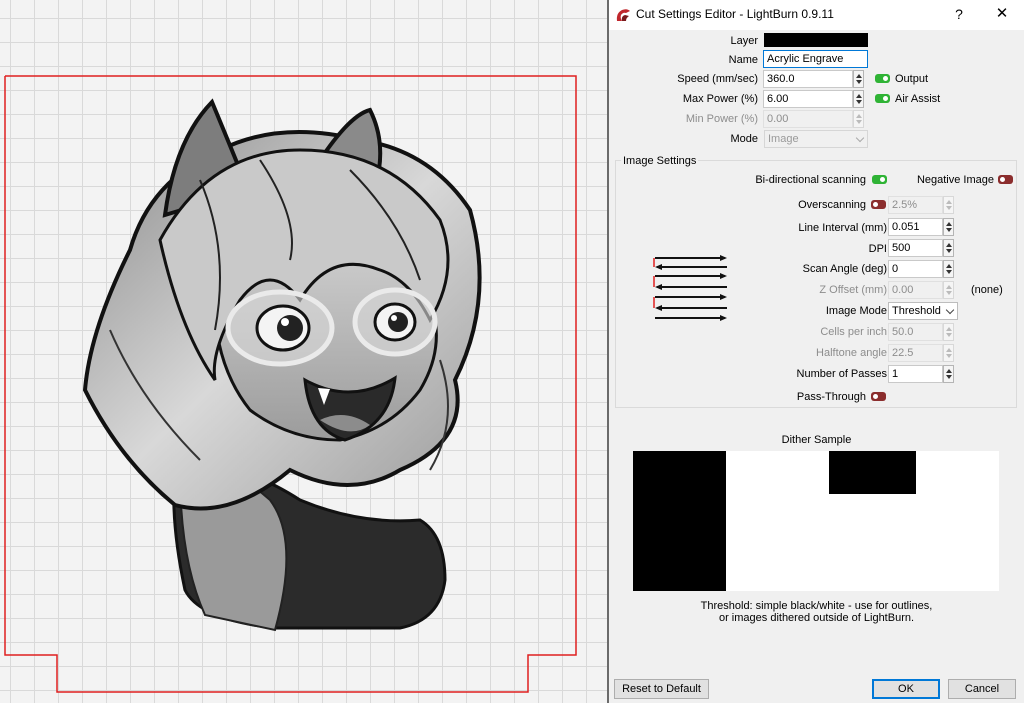  Describe the element at coordinates (906, 689) in the screenshot. I see `ok-button: OK` at that location.